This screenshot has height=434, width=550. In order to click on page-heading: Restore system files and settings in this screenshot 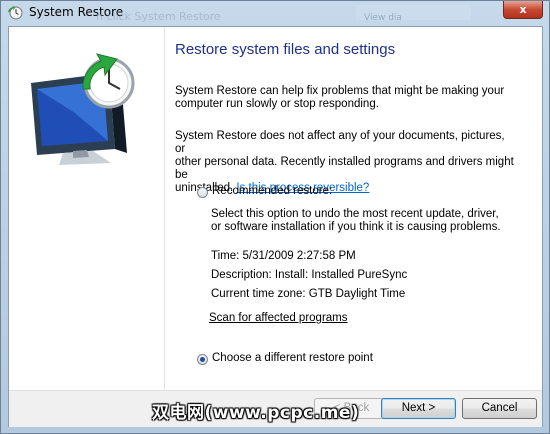, I will do `click(285, 49)`.